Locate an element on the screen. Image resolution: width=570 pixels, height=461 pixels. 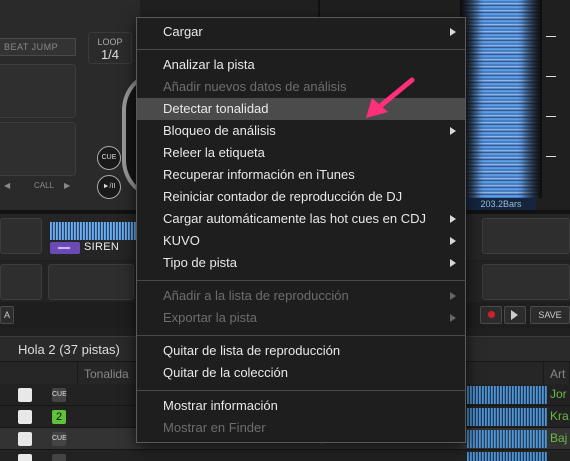
bars-counter: 203.2Bars is located at coordinates (501, 204).